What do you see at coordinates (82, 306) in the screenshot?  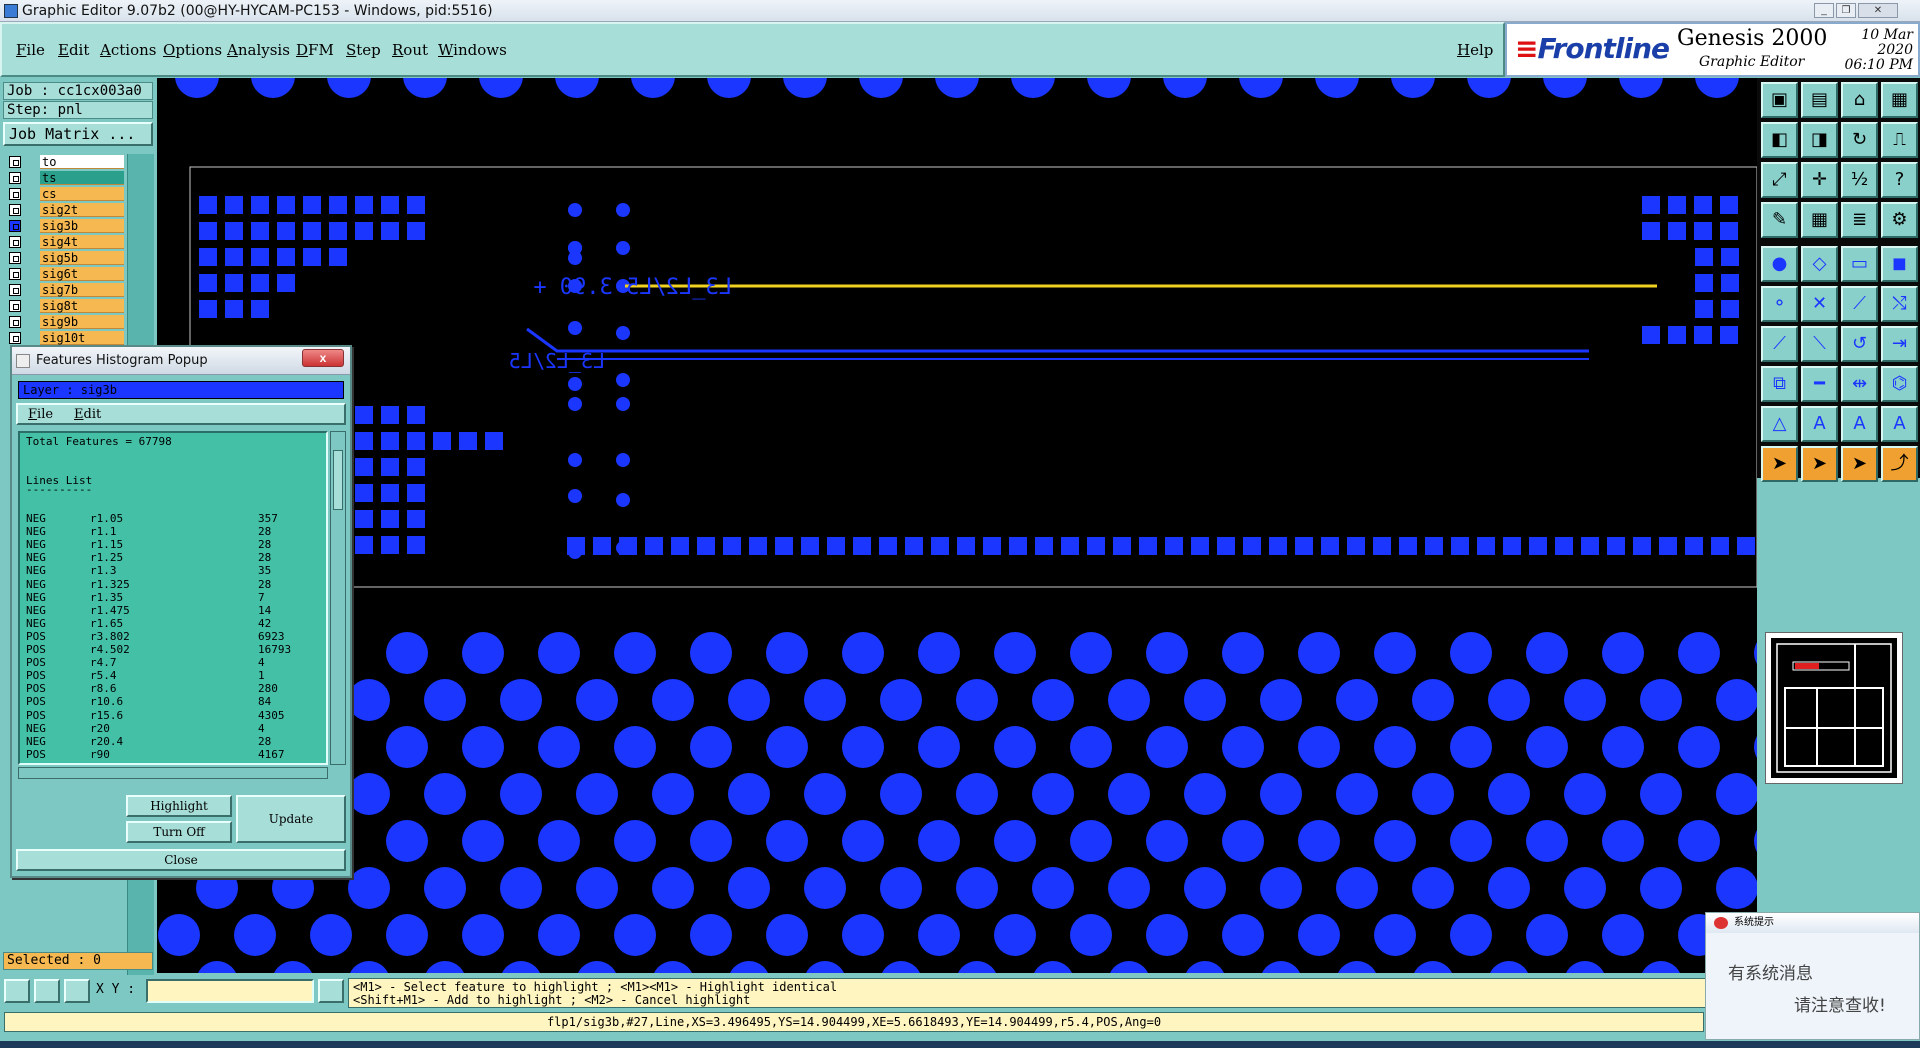 I see `layer-name: sig8t` at bounding box center [82, 306].